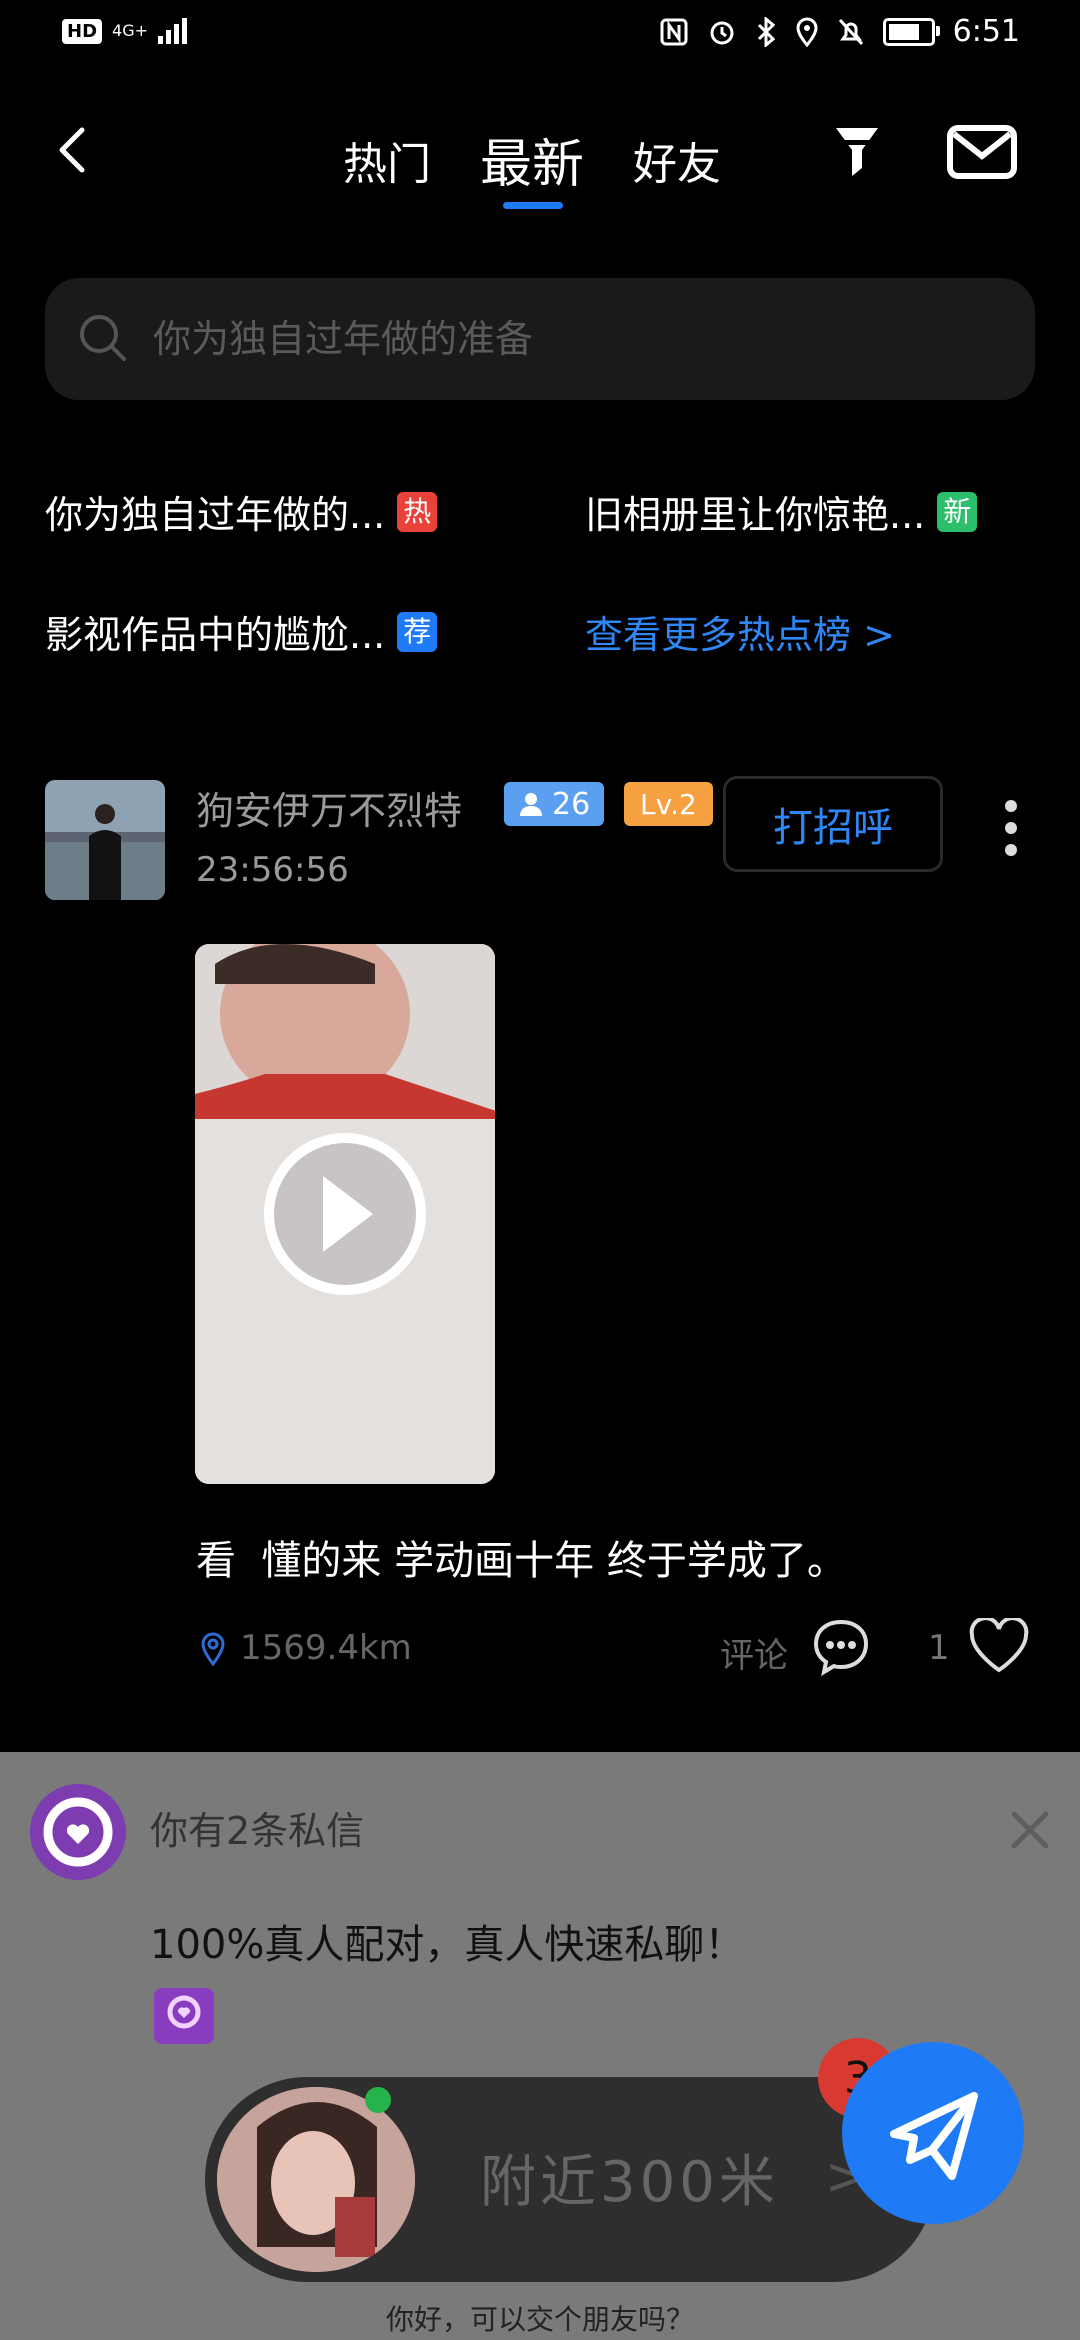  I want to click on status-bar: HD 4G+ 6:51, so click(540, 37).